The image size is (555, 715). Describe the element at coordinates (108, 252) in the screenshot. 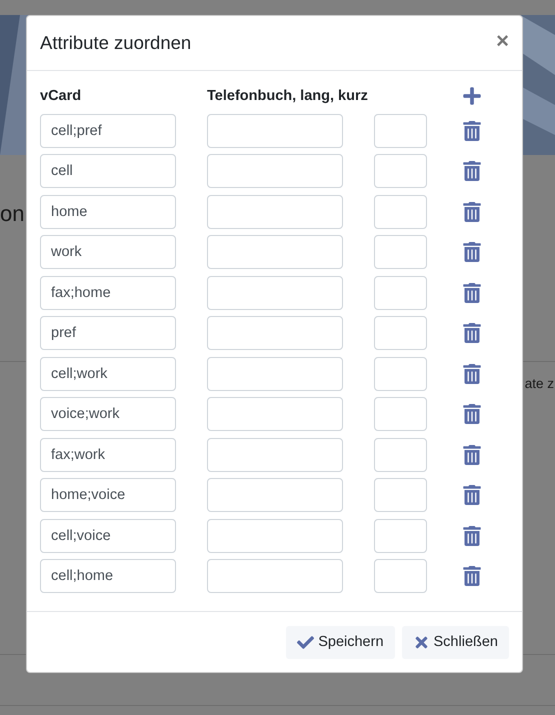

I see `input-field: work` at that location.